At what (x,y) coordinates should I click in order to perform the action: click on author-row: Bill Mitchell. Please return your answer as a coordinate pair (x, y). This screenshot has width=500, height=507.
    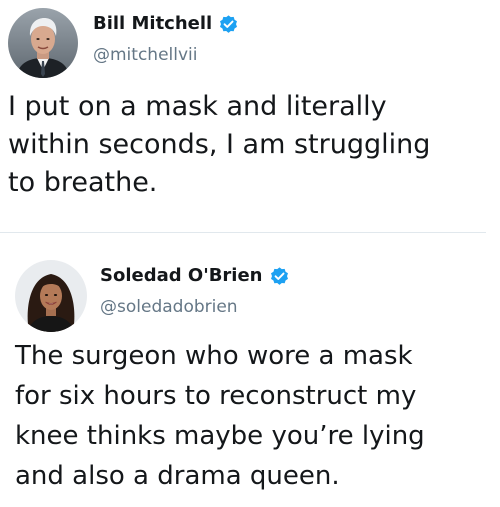
    Looking at the image, I should click on (166, 24).